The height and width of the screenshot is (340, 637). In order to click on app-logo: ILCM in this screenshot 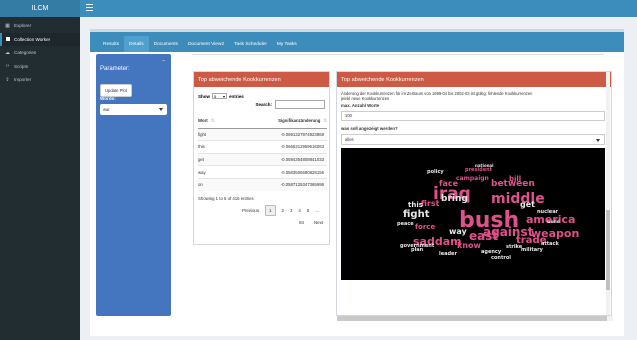, I will do `click(40, 8)`.